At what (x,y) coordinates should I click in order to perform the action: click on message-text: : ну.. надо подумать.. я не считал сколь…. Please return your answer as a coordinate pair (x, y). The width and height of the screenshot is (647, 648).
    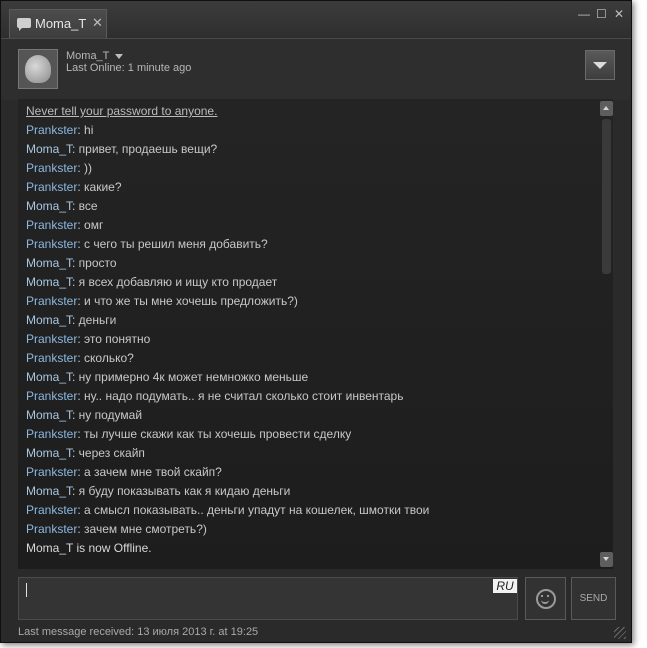
    Looking at the image, I should click on (240, 396).